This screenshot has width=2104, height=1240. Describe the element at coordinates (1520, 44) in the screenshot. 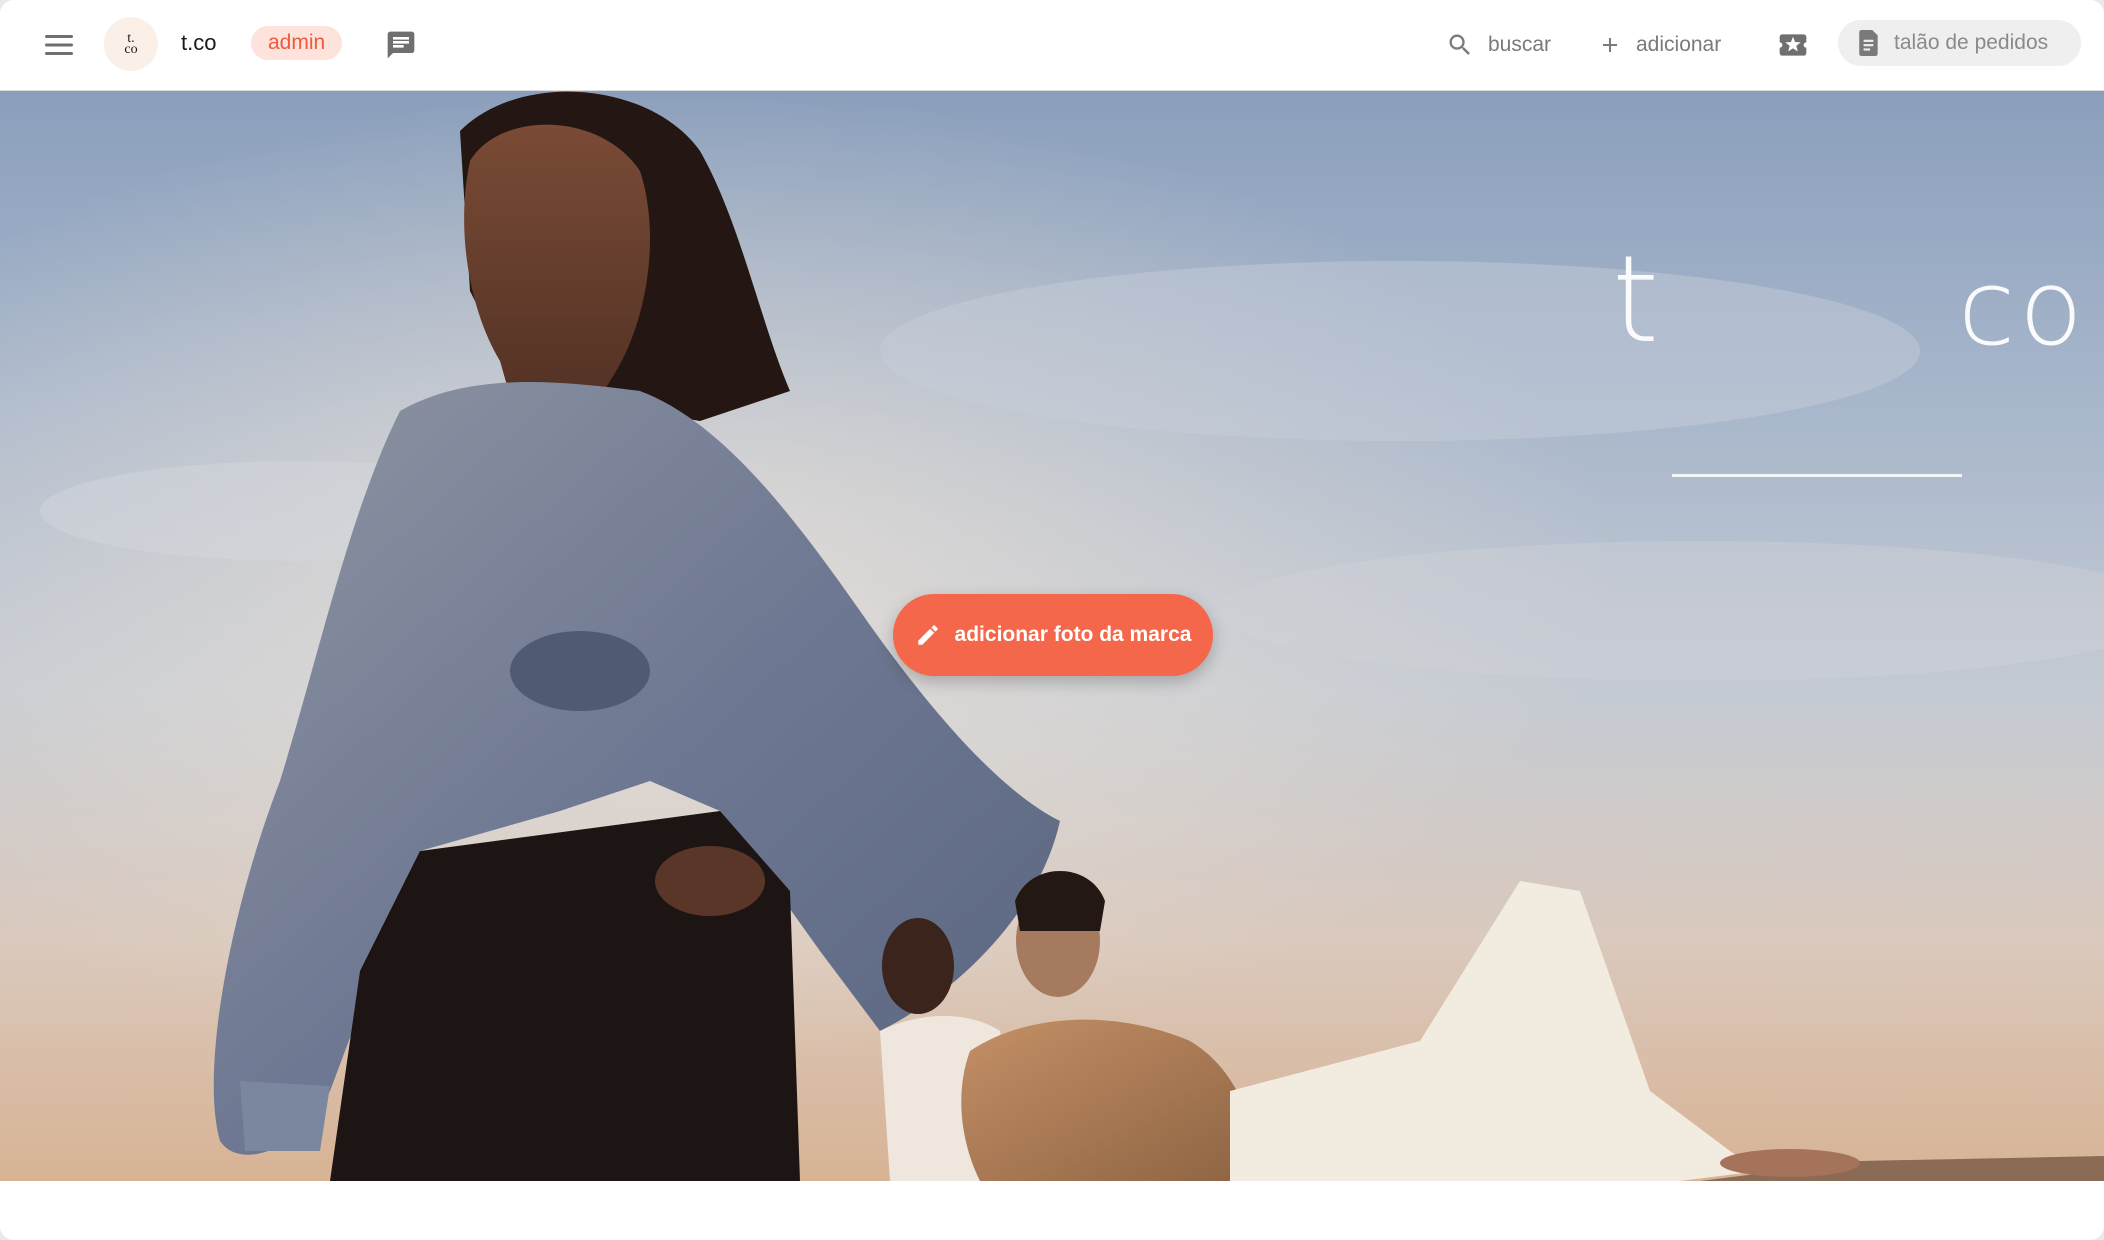

I see `search-label: buscar` at that location.